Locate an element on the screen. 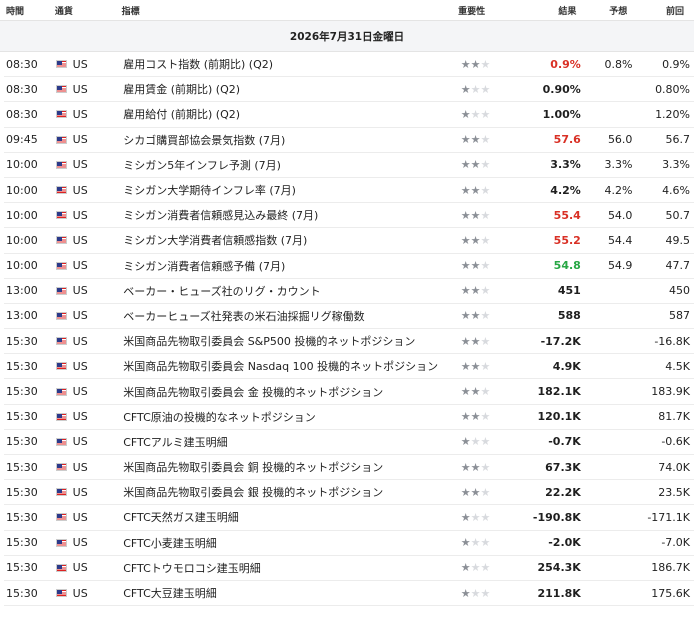 The height and width of the screenshot is (638, 694). event-name: 雇用給付 (前期比) (Q2) is located at coordinates (288, 114).